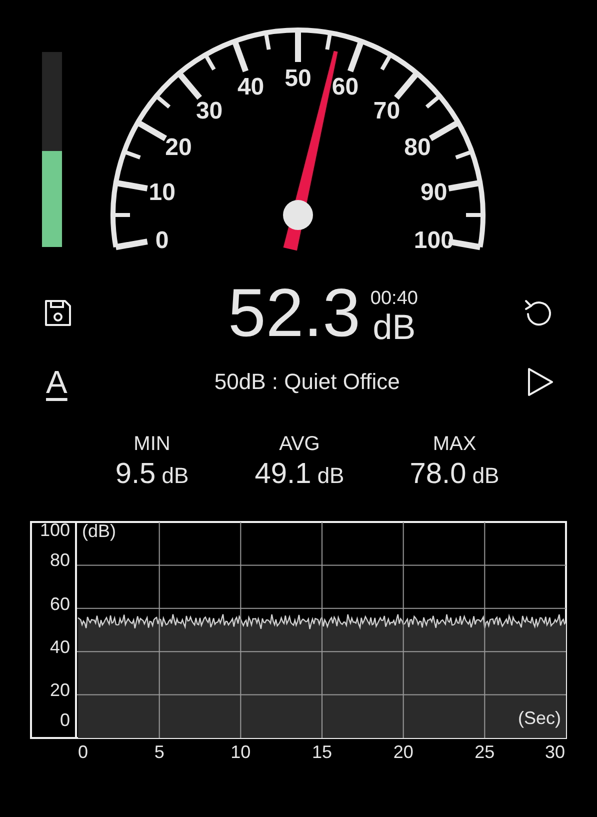 Image resolution: width=597 pixels, height=817 pixels. What do you see at coordinates (394, 299) in the screenshot?
I see `elapsed-time: 00:40` at bounding box center [394, 299].